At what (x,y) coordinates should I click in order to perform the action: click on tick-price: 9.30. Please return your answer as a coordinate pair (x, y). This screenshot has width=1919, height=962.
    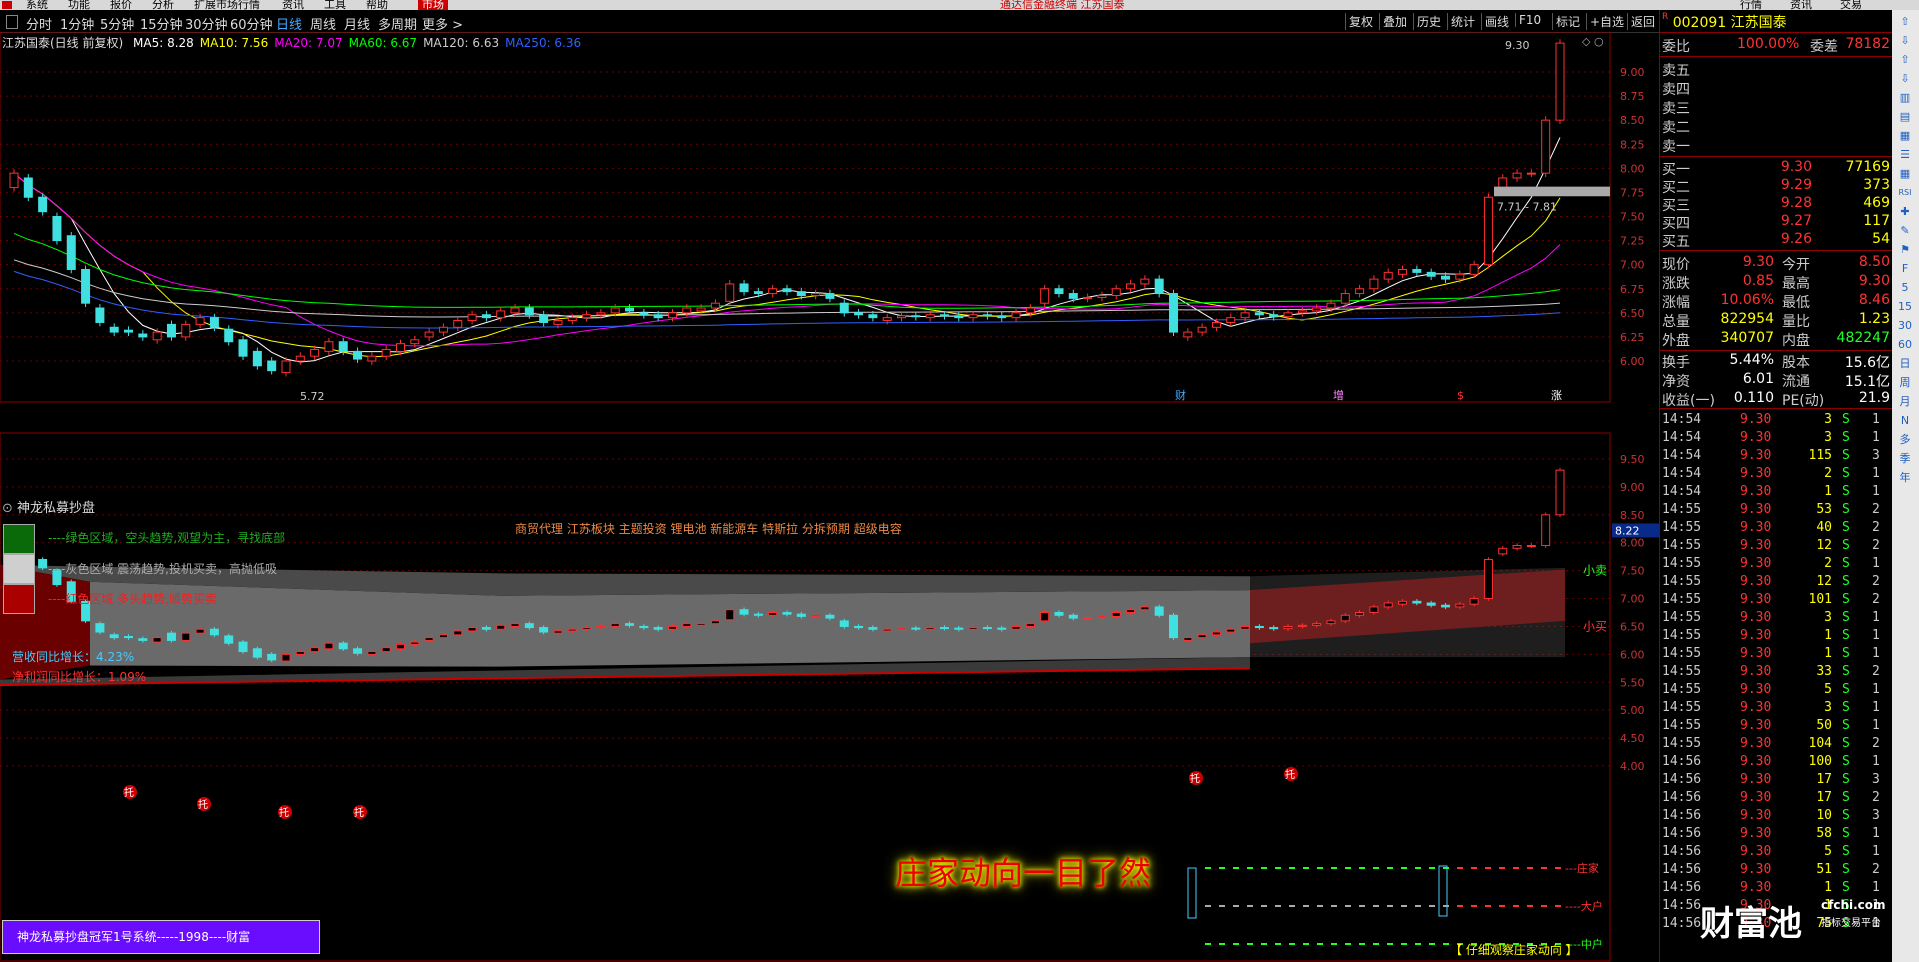
    Looking at the image, I should click on (1756, 527).